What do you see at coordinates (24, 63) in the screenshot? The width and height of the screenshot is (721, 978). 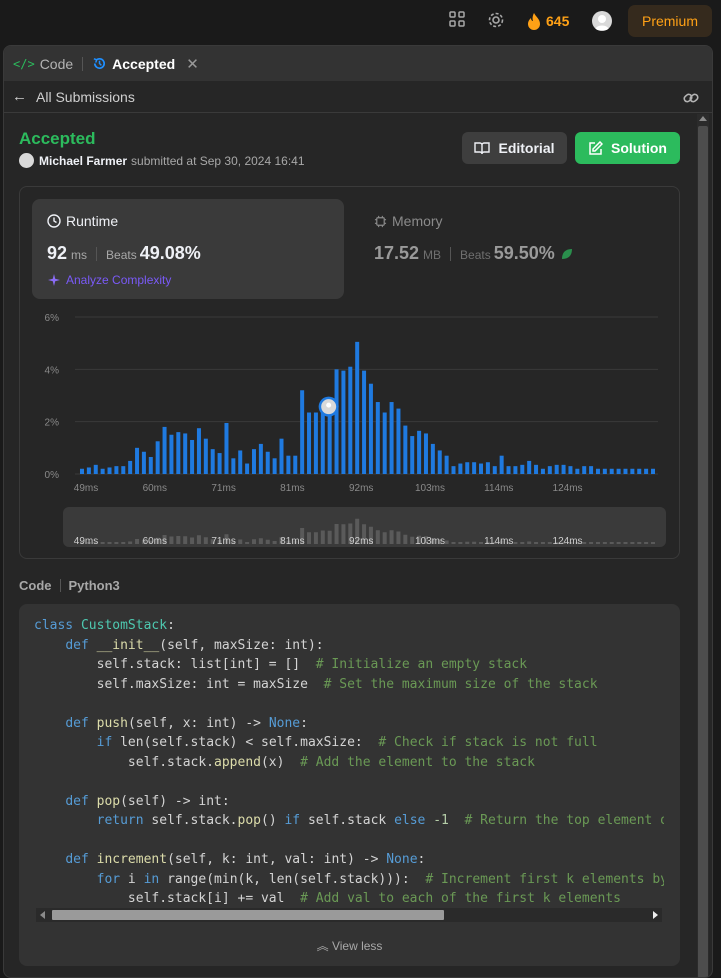 I see `code-icon: </>` at bounding box center [24, 63].